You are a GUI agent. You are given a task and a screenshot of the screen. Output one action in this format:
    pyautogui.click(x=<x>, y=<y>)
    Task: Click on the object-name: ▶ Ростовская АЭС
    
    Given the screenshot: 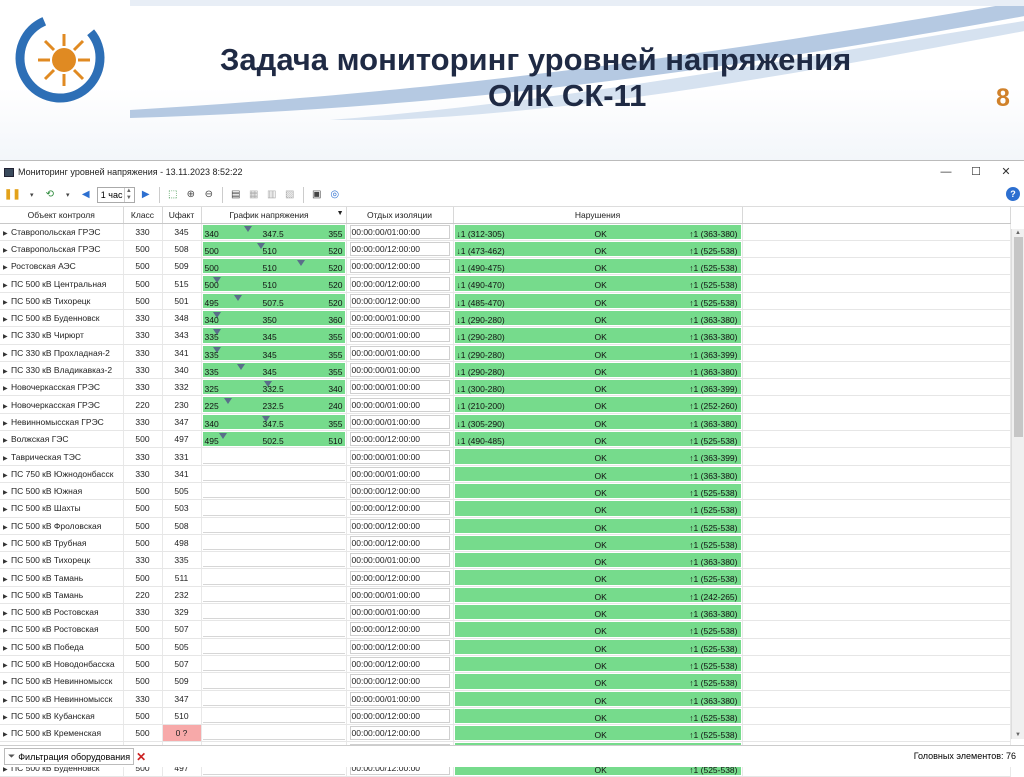 What is the action you would take?
    pyautogui.click(x=62, y=266)
    